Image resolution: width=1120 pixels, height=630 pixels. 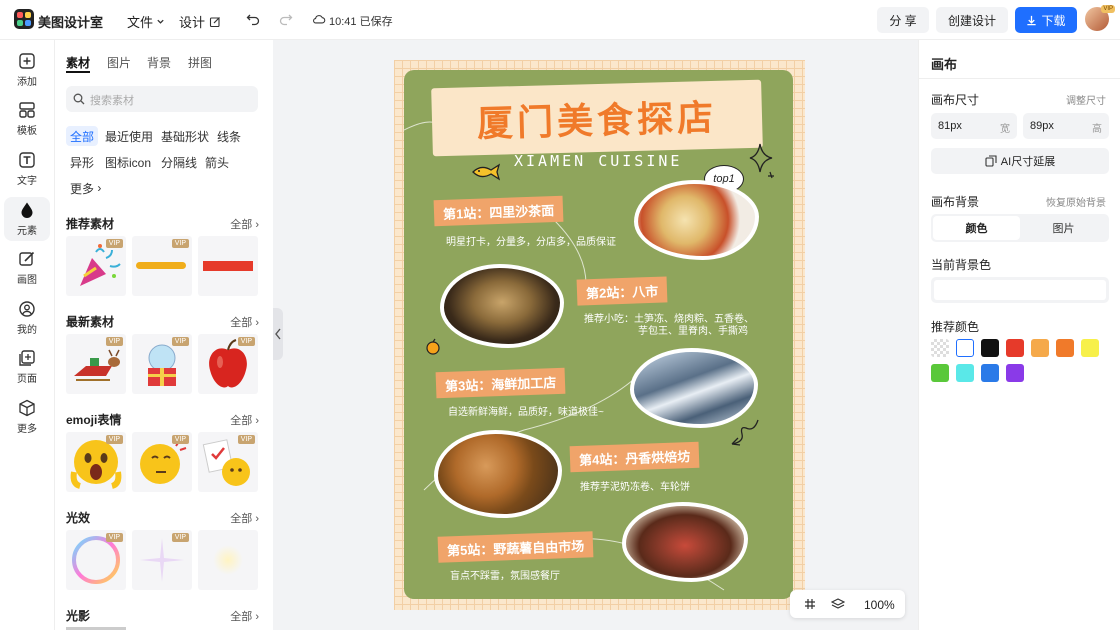 I want to click on restore-bg-link: 恢复原始背景, so click(x=1076, y=201).